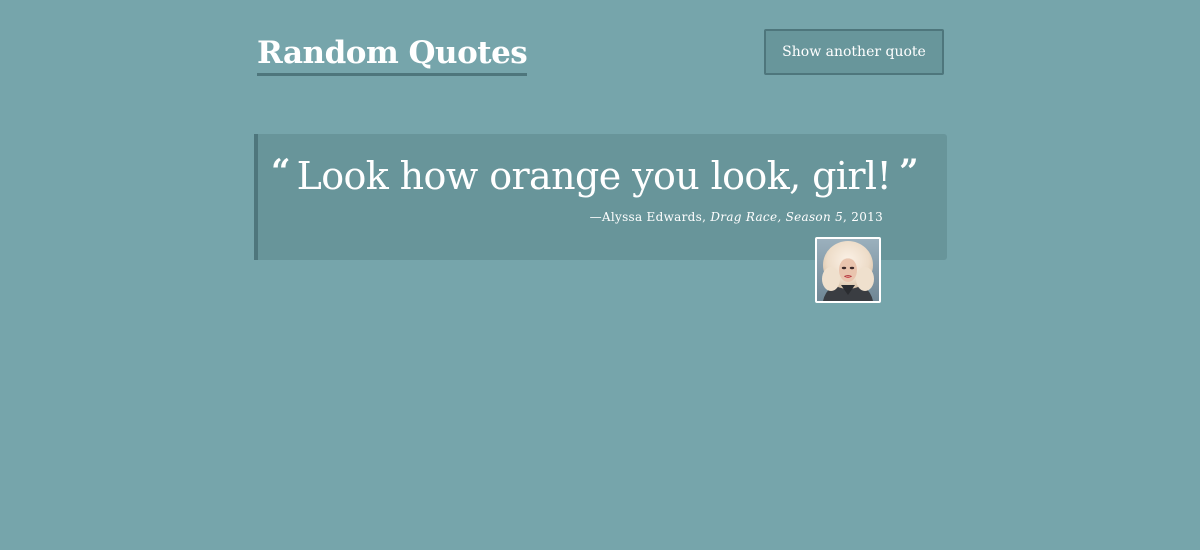 Image resolution: width=1200 pixels, height=550 pixels. Describe the element at coordinates (281, 172) in the screenshot. I see `open-quote-icon: “` at that location.